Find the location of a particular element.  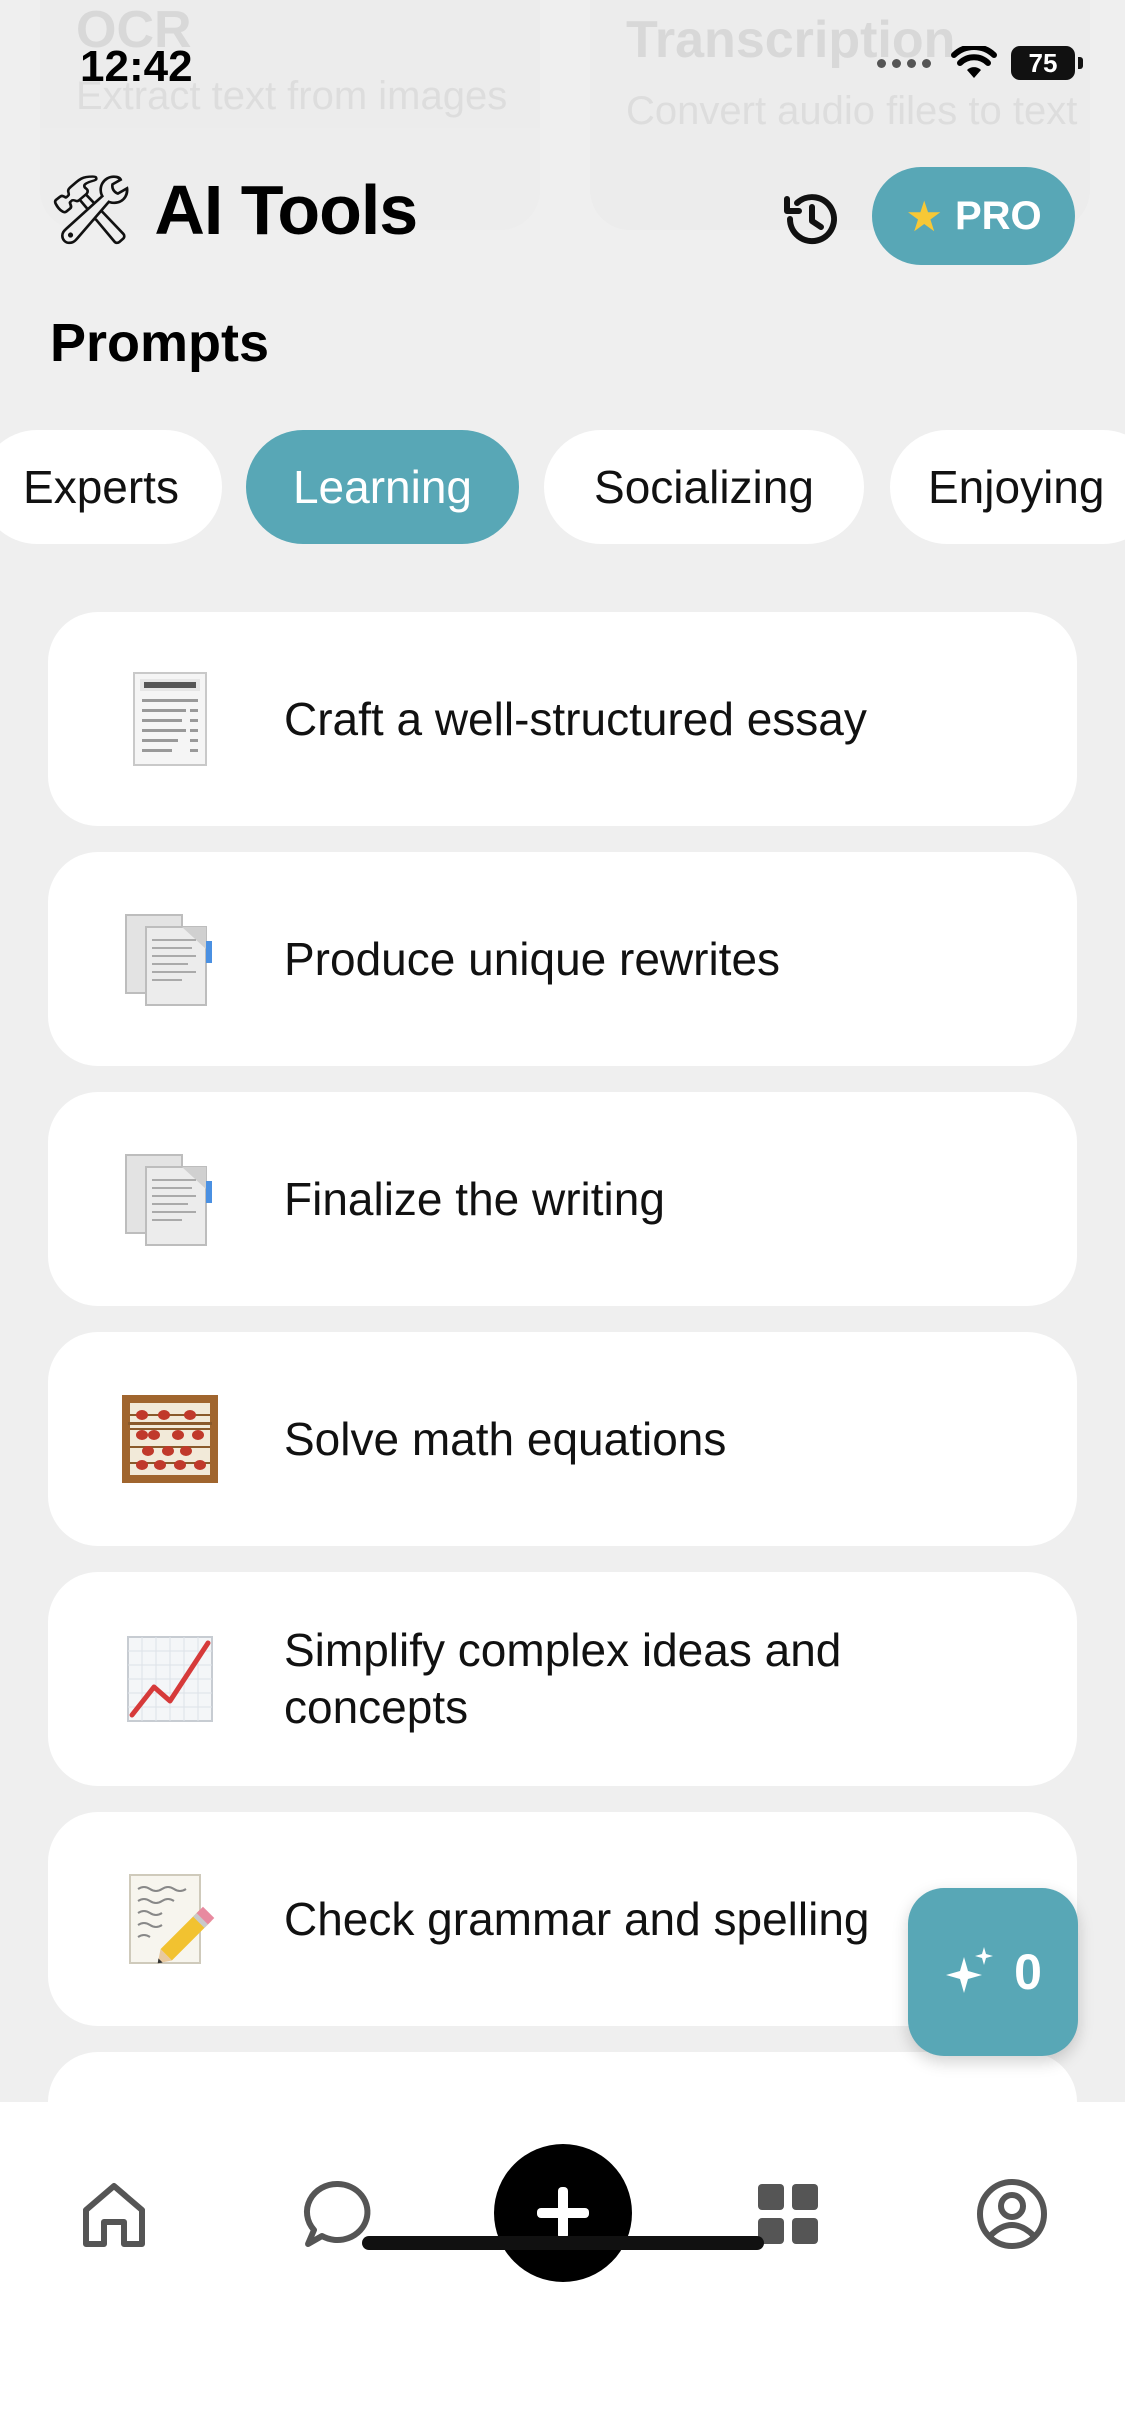

chart-increasing-icon is located at coordinates (170, 1679).